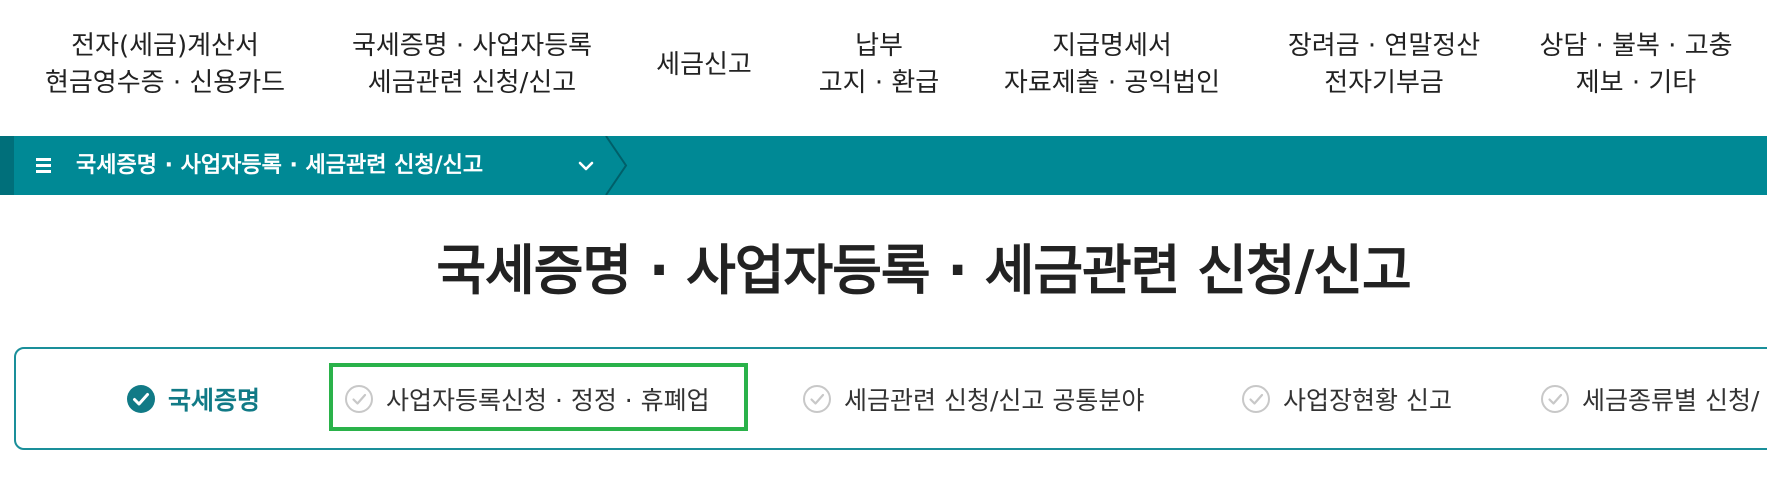 This screenshot has height=496, width=1767. Describe the element at coordinates (1384, 83) in the screenshot. I see `nav-item-line2: 전자기부금` at that location.